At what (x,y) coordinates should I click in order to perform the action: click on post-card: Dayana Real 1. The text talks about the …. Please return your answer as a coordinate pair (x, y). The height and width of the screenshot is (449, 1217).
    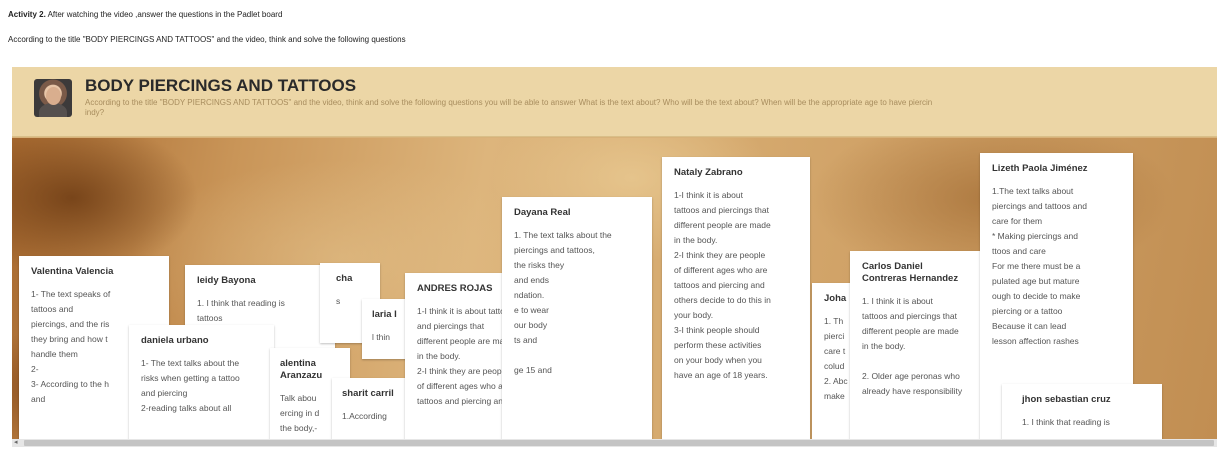
    Looking at the image, I should click on (577, 318).